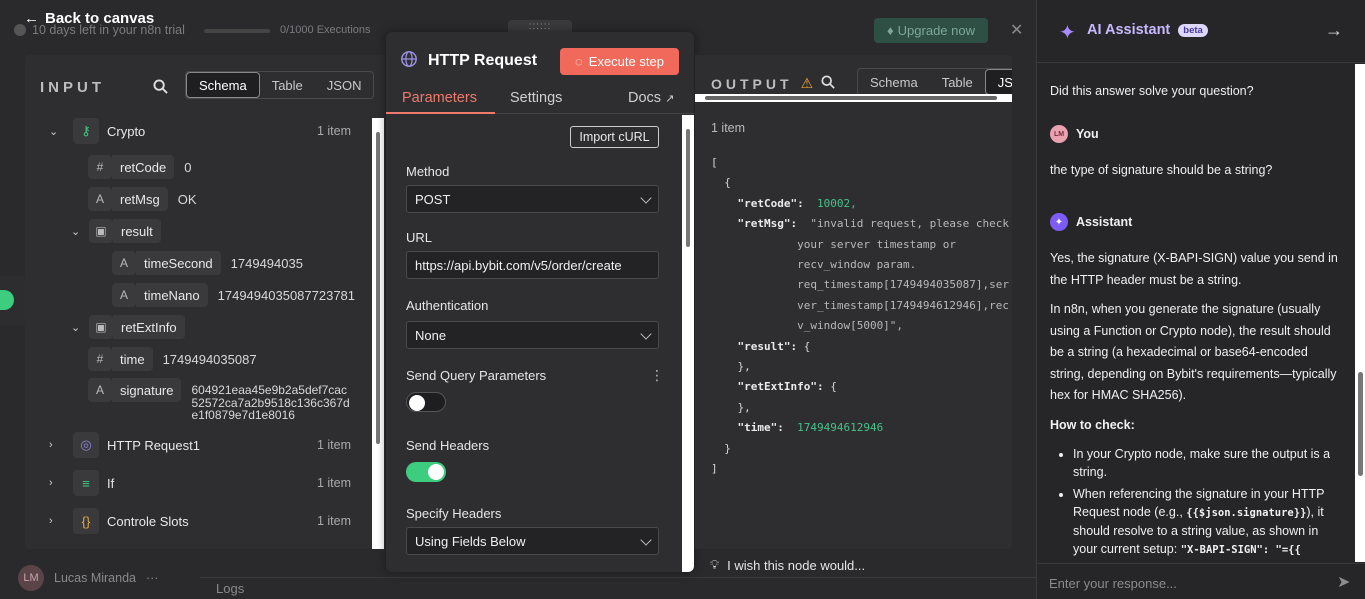  I want to click on chat-input-area: ➤, so click(1201, 581).